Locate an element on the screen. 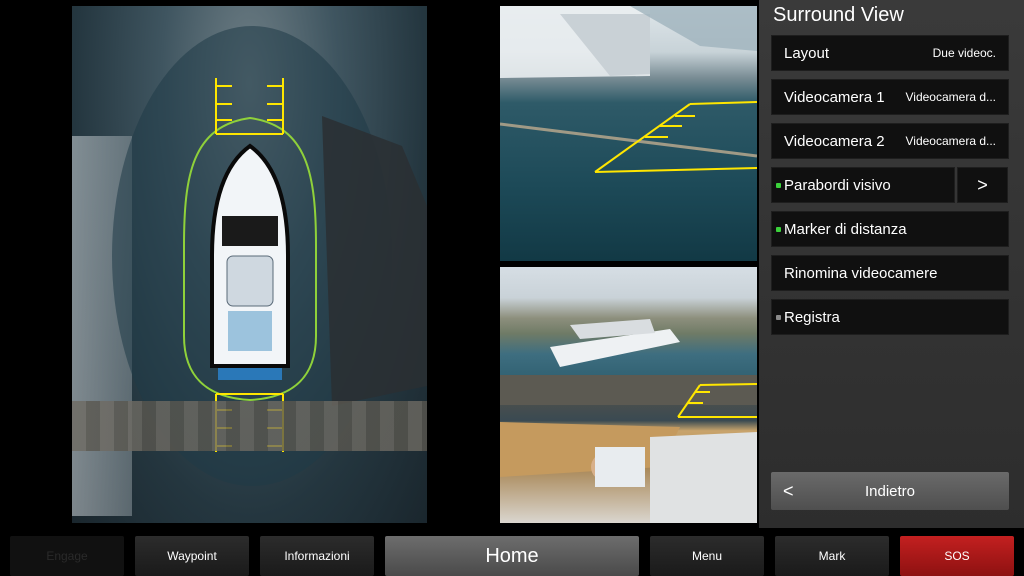 This screenshot has width=1024, height=576. fenders-settings-button: > is located at coordinates (982, 185).